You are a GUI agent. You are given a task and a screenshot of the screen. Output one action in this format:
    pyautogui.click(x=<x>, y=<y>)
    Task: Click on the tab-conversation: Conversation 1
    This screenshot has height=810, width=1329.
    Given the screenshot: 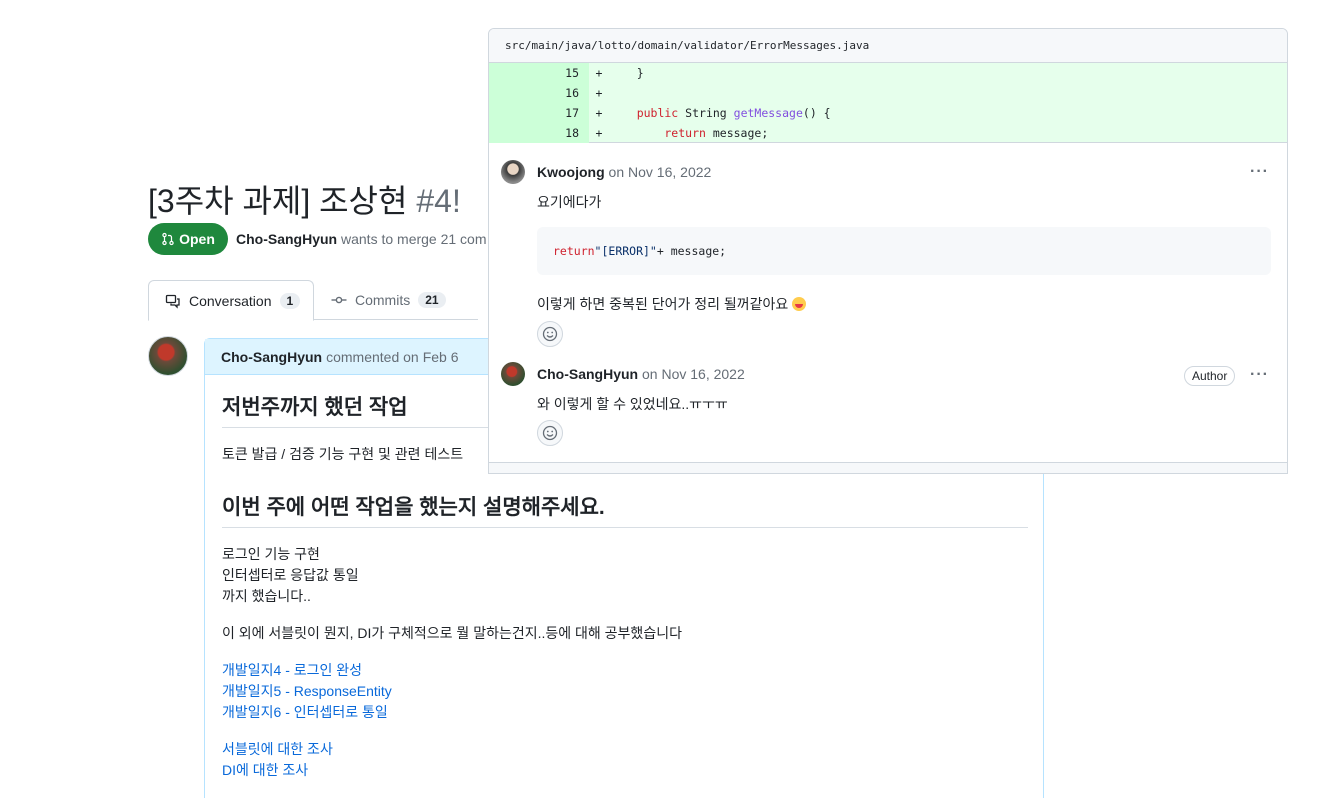 What is the action you would take?
    pyautogui.click(x=231, y=300)
    